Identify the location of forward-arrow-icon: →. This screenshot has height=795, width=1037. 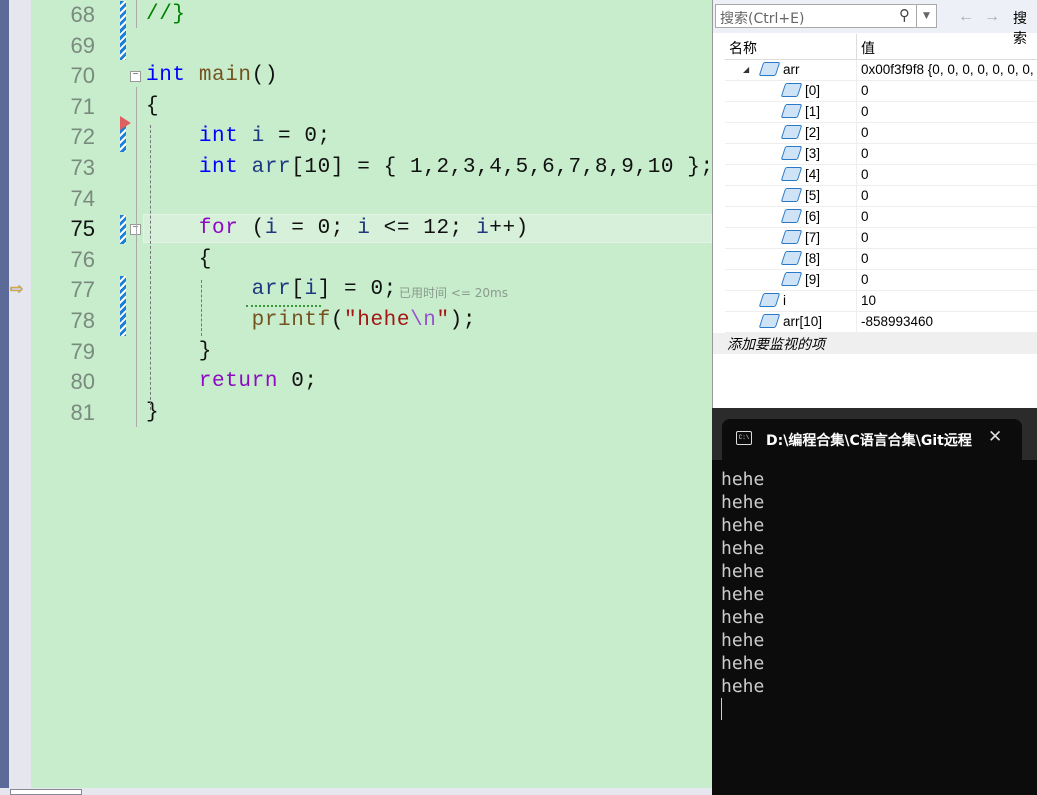
(997, 16).